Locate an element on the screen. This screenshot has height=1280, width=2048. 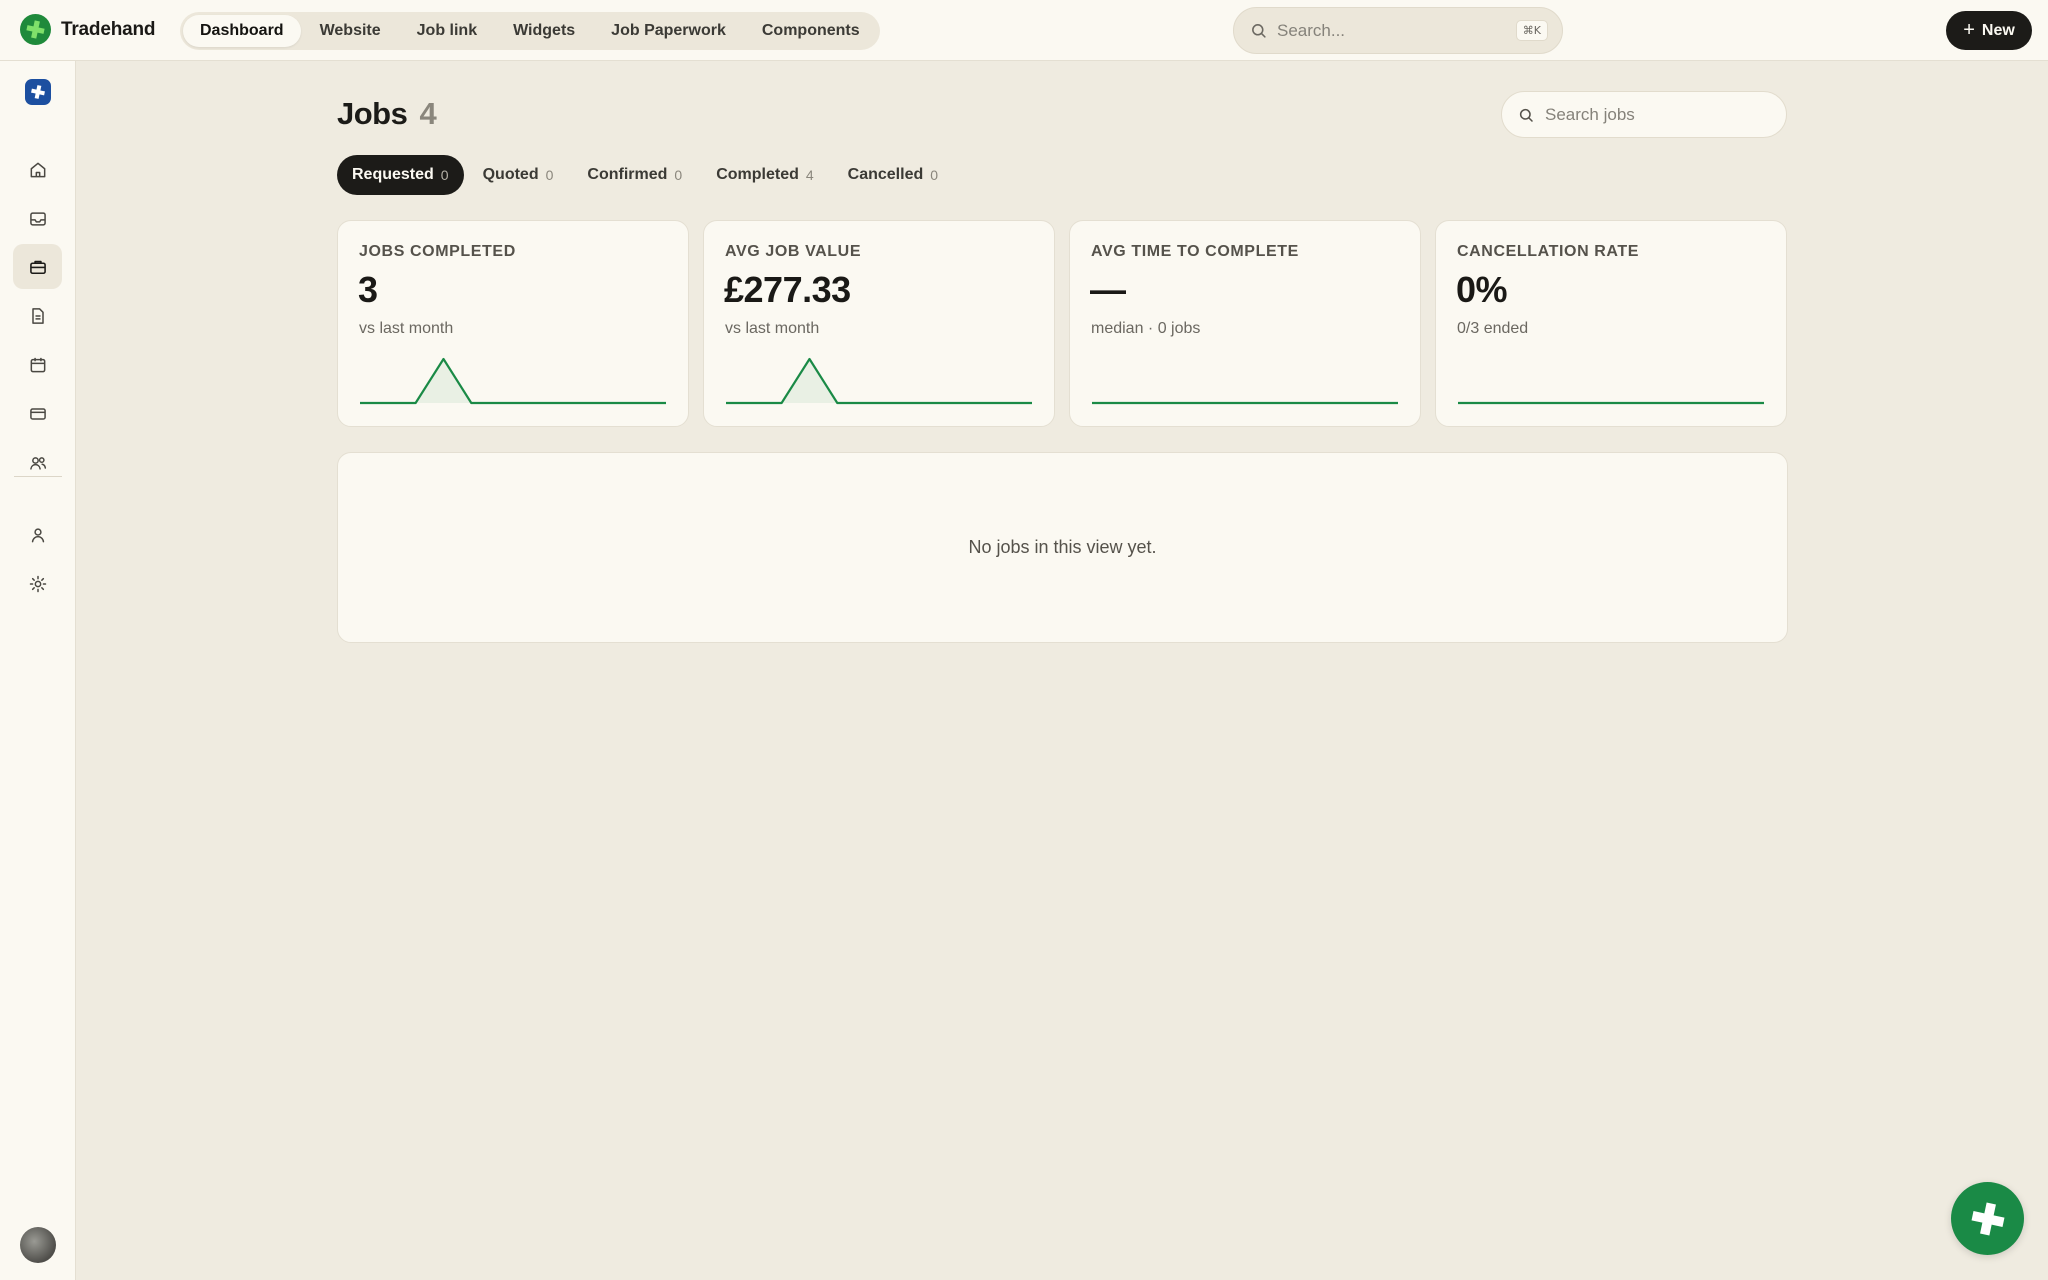
page-title: Jobs 4 is located at coordinates (387, 114).